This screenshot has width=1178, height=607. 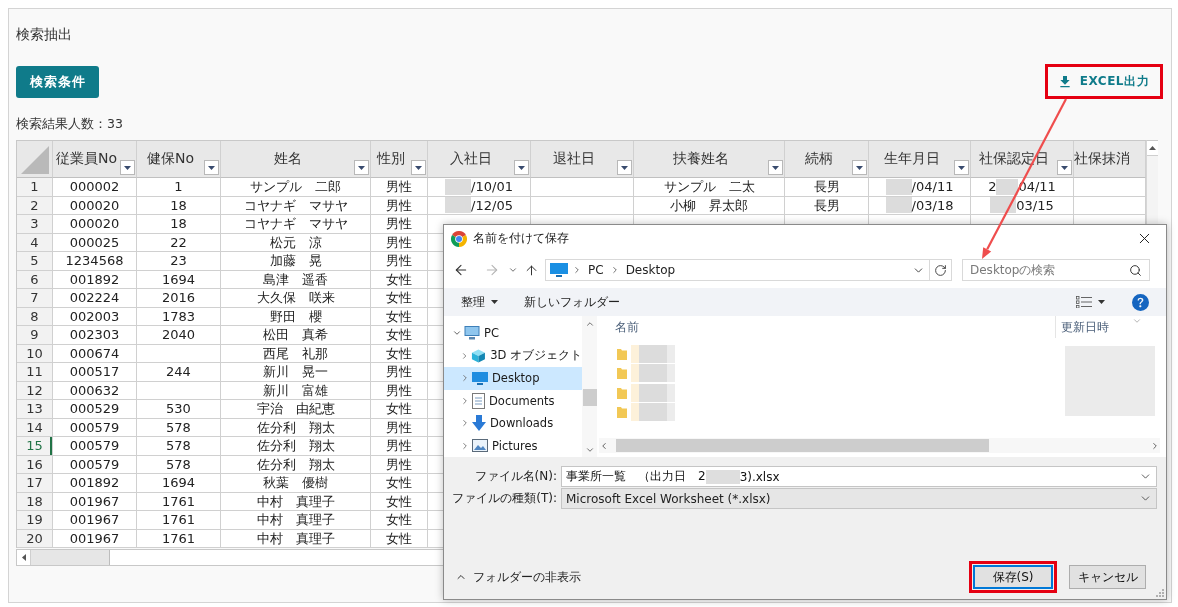 I want to click on row-number: 7, so click(x=35, y=298).